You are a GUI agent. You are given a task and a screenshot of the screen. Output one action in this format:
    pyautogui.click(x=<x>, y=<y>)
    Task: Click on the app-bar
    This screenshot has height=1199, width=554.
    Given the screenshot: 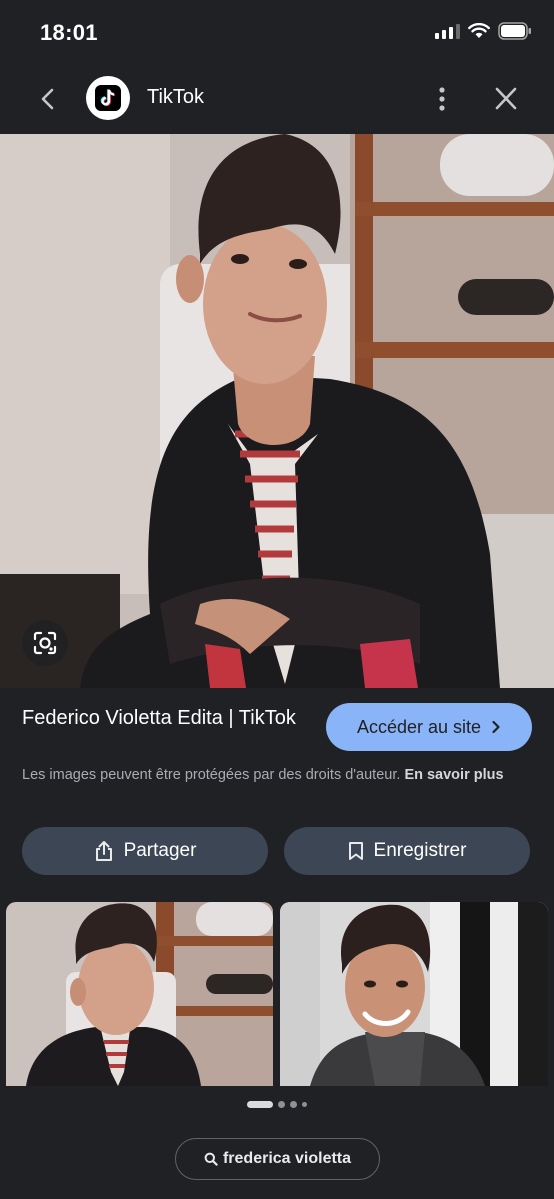 What is the action you would take?
    pyautogui.click(x=277, y=99)
    